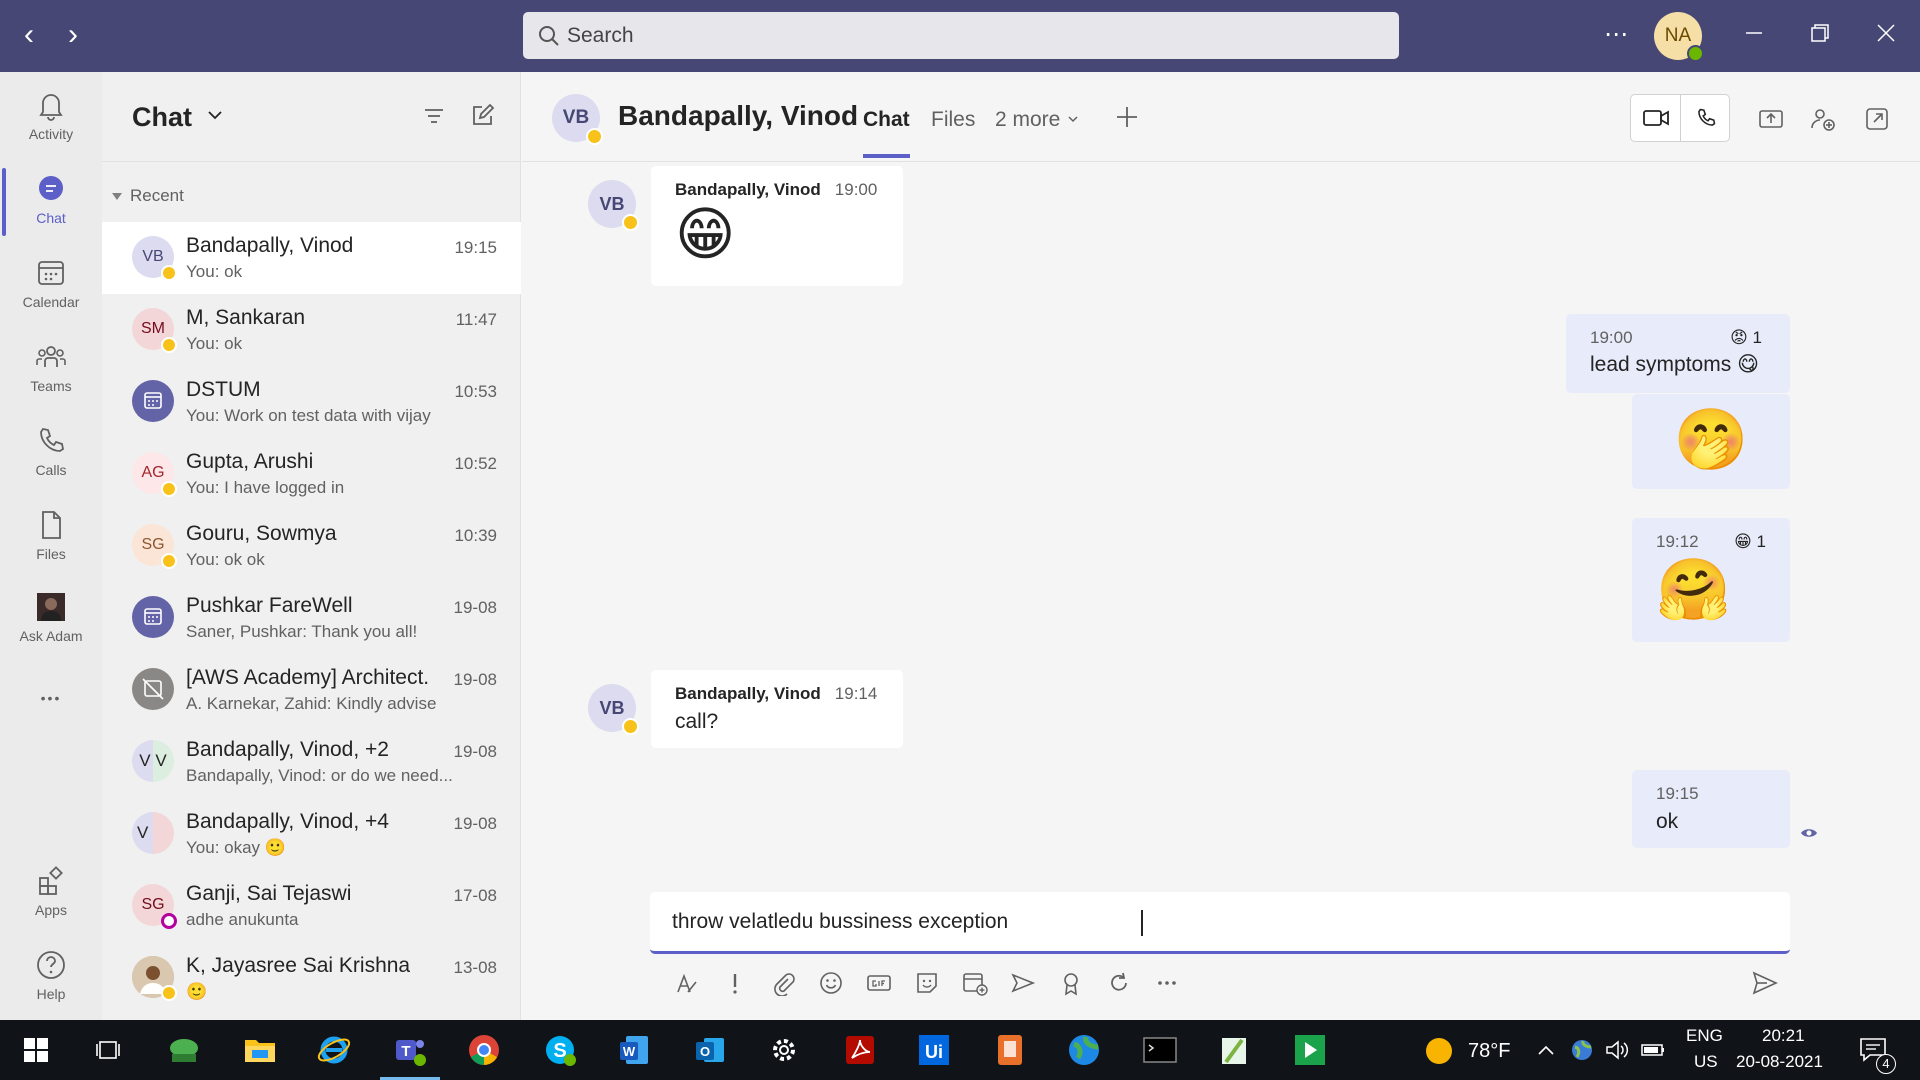 The image size is (1920, 1080). I want to click on attach-button, so click(783, 983).